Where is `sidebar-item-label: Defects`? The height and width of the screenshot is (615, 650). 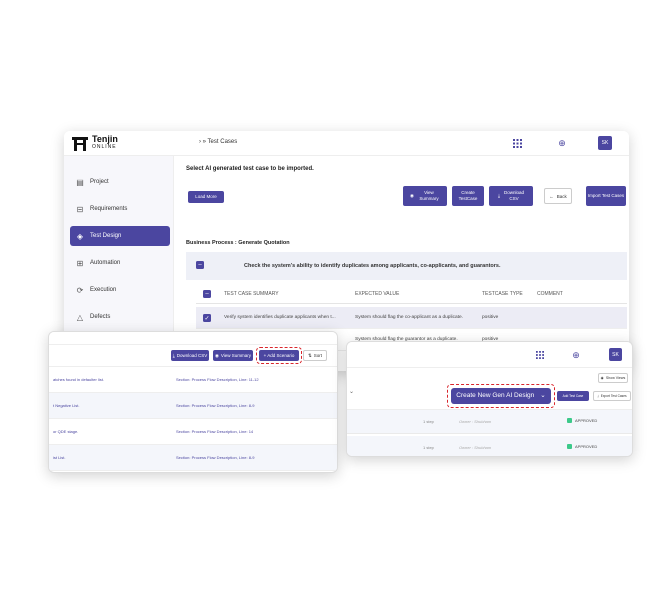 sidebar-item-label: Defects is located at coordinates (100, 317).